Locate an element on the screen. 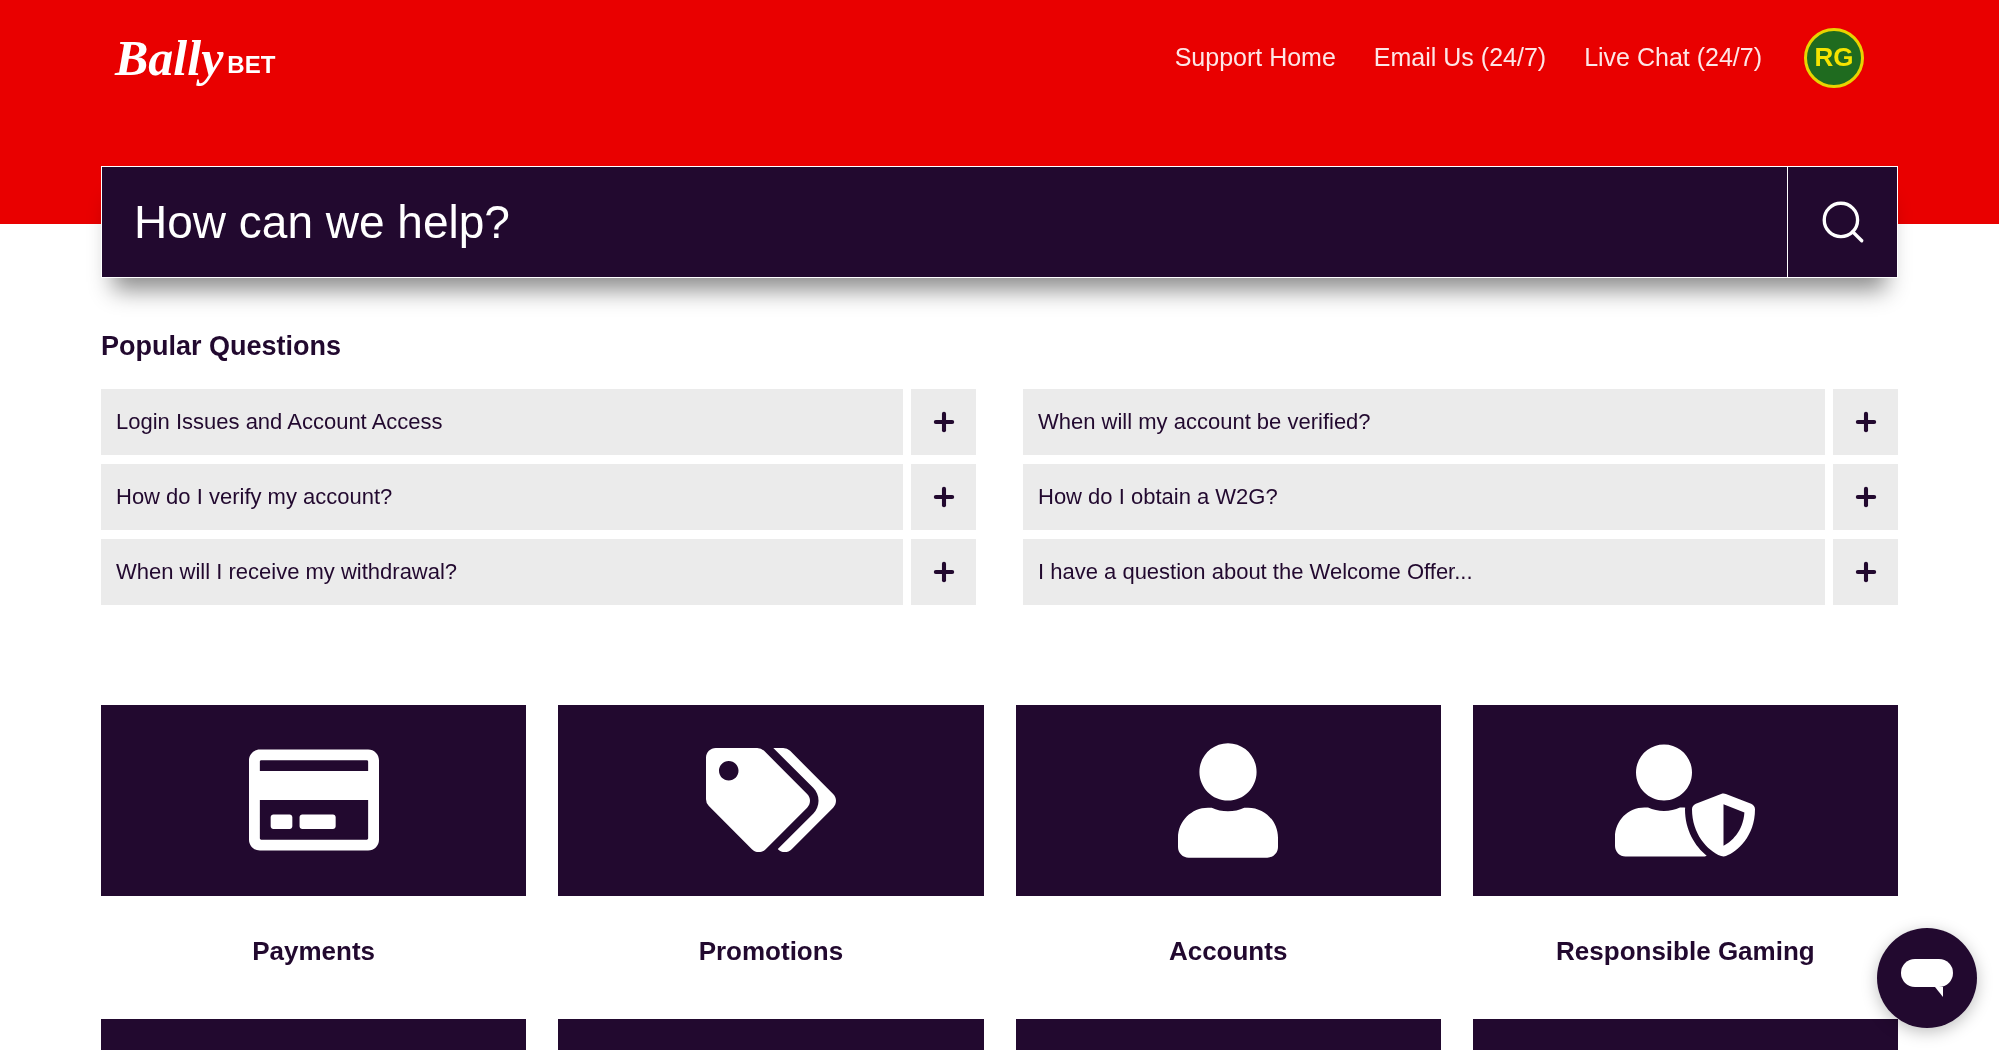 The height and width of the screenshot is (1050, 1999). question-item: How do I obtain a W2G? is located at coordinates (1424, 496).